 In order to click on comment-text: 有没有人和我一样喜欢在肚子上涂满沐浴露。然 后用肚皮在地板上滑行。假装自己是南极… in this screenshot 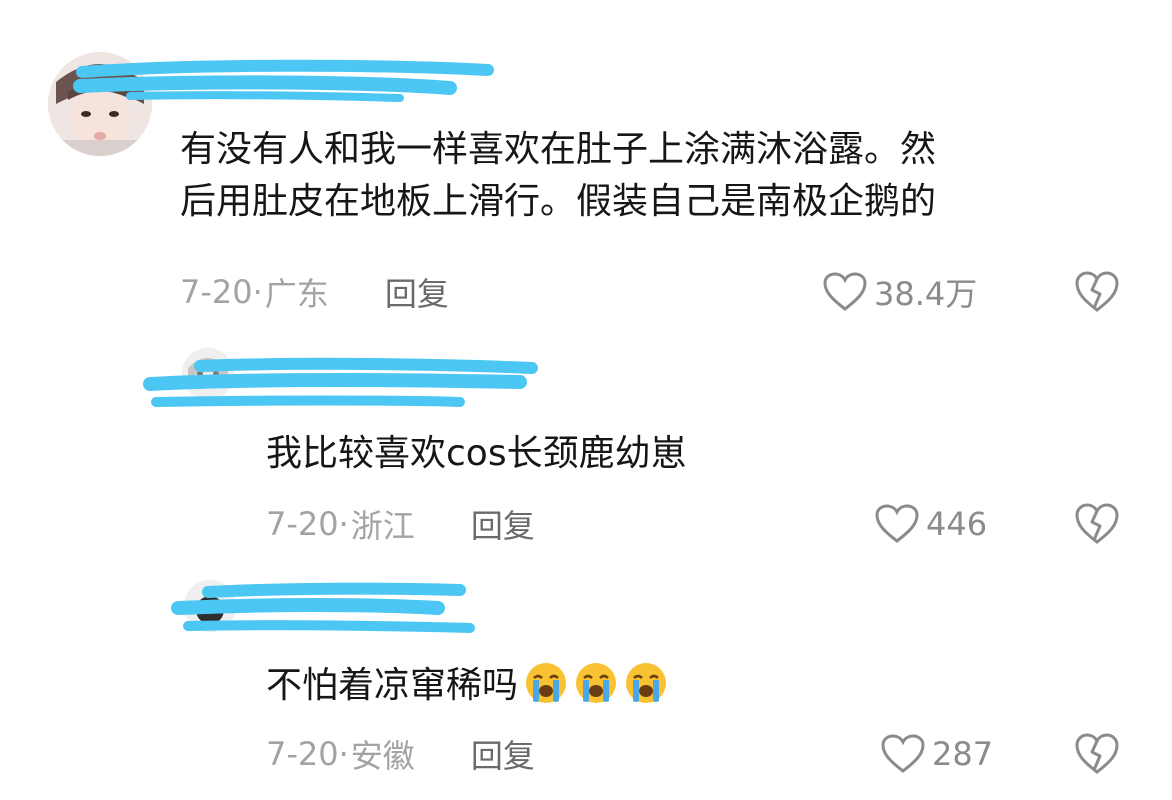, I will do `click(558, 176)`.